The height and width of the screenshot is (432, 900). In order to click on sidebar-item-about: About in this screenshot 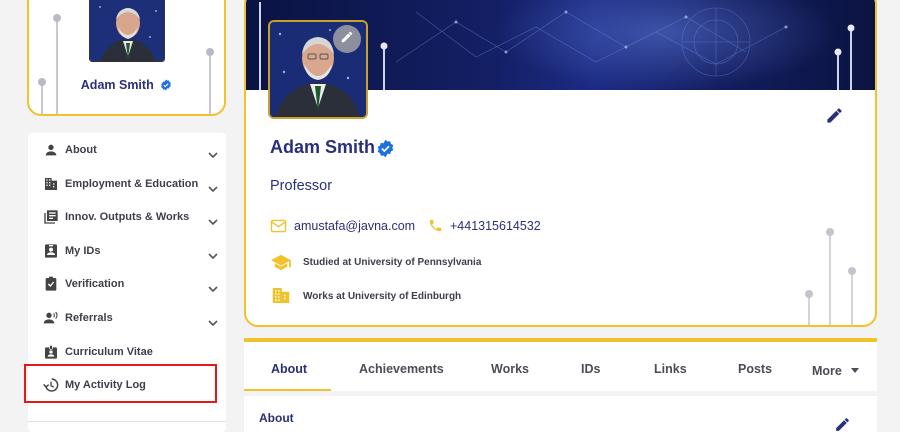, I will do `click(127, 150)`.